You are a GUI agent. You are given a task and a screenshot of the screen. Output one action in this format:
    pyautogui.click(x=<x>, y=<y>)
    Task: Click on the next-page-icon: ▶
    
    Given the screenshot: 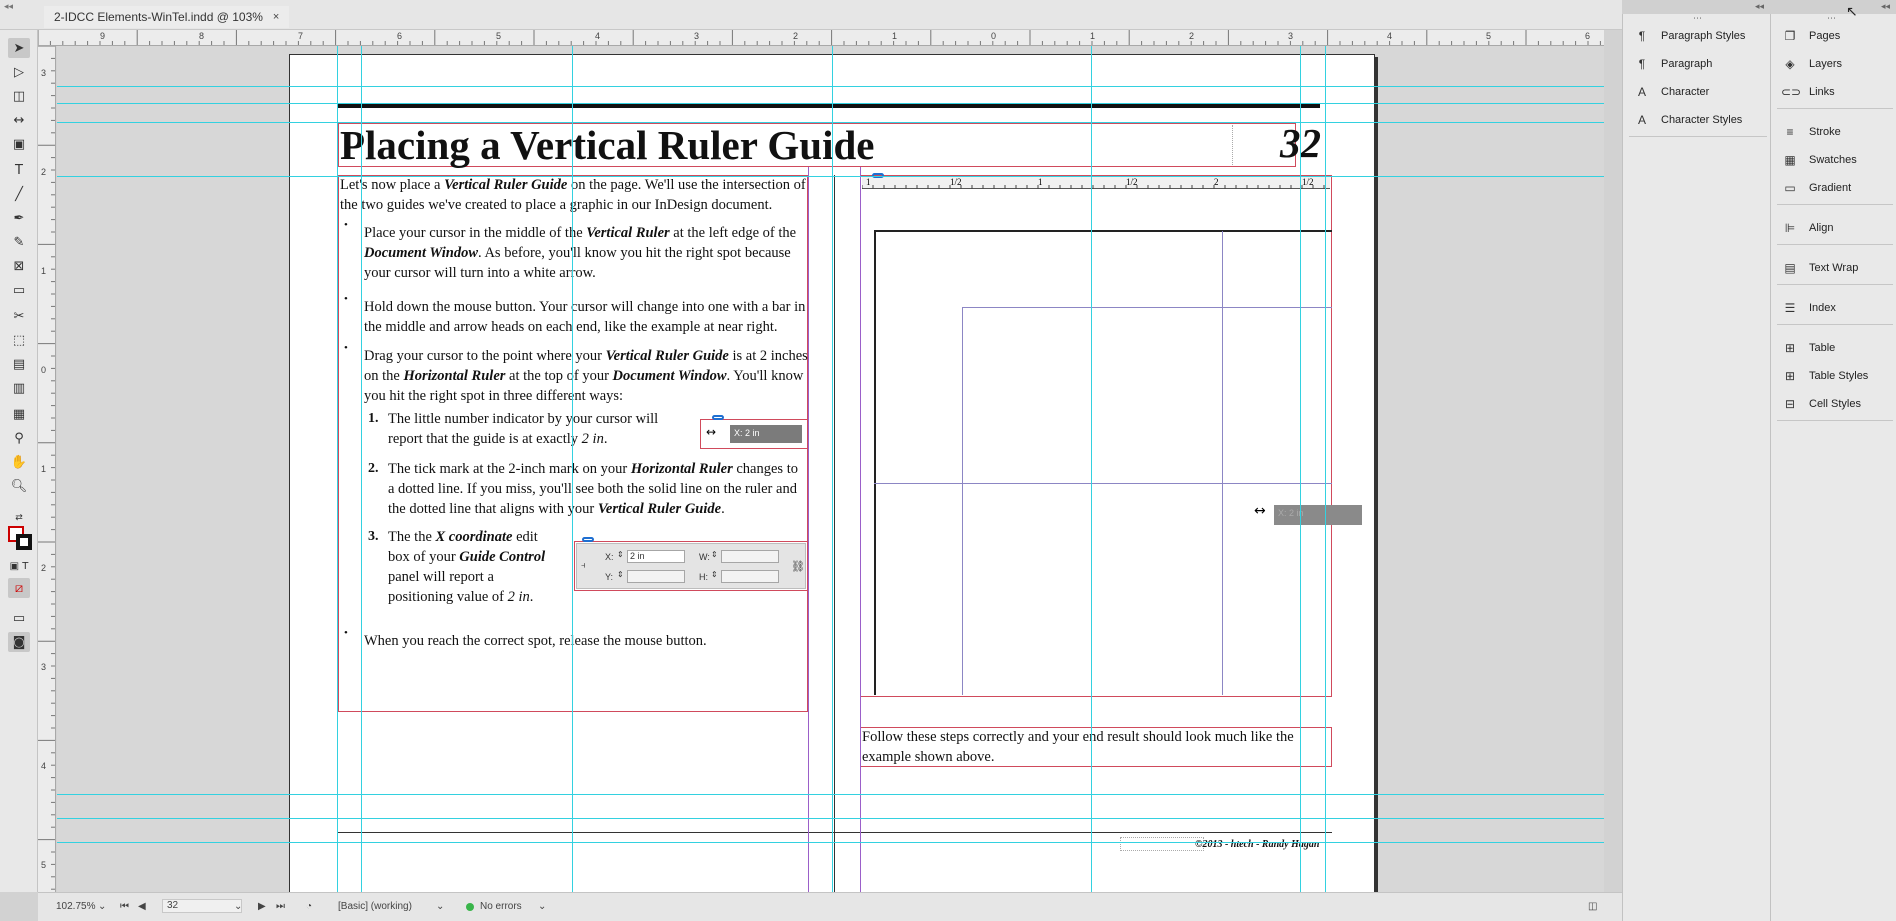 What is the action you would take?
    pyautogui.click(x=262, y=906)
    